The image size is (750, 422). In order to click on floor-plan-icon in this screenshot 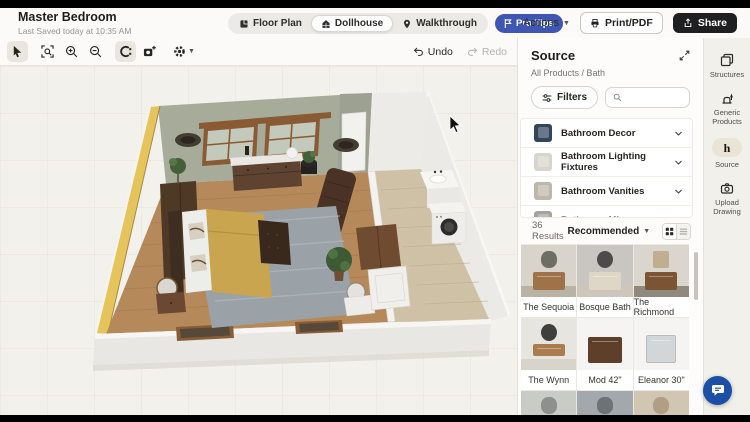, I will do `click(244, 23)`.